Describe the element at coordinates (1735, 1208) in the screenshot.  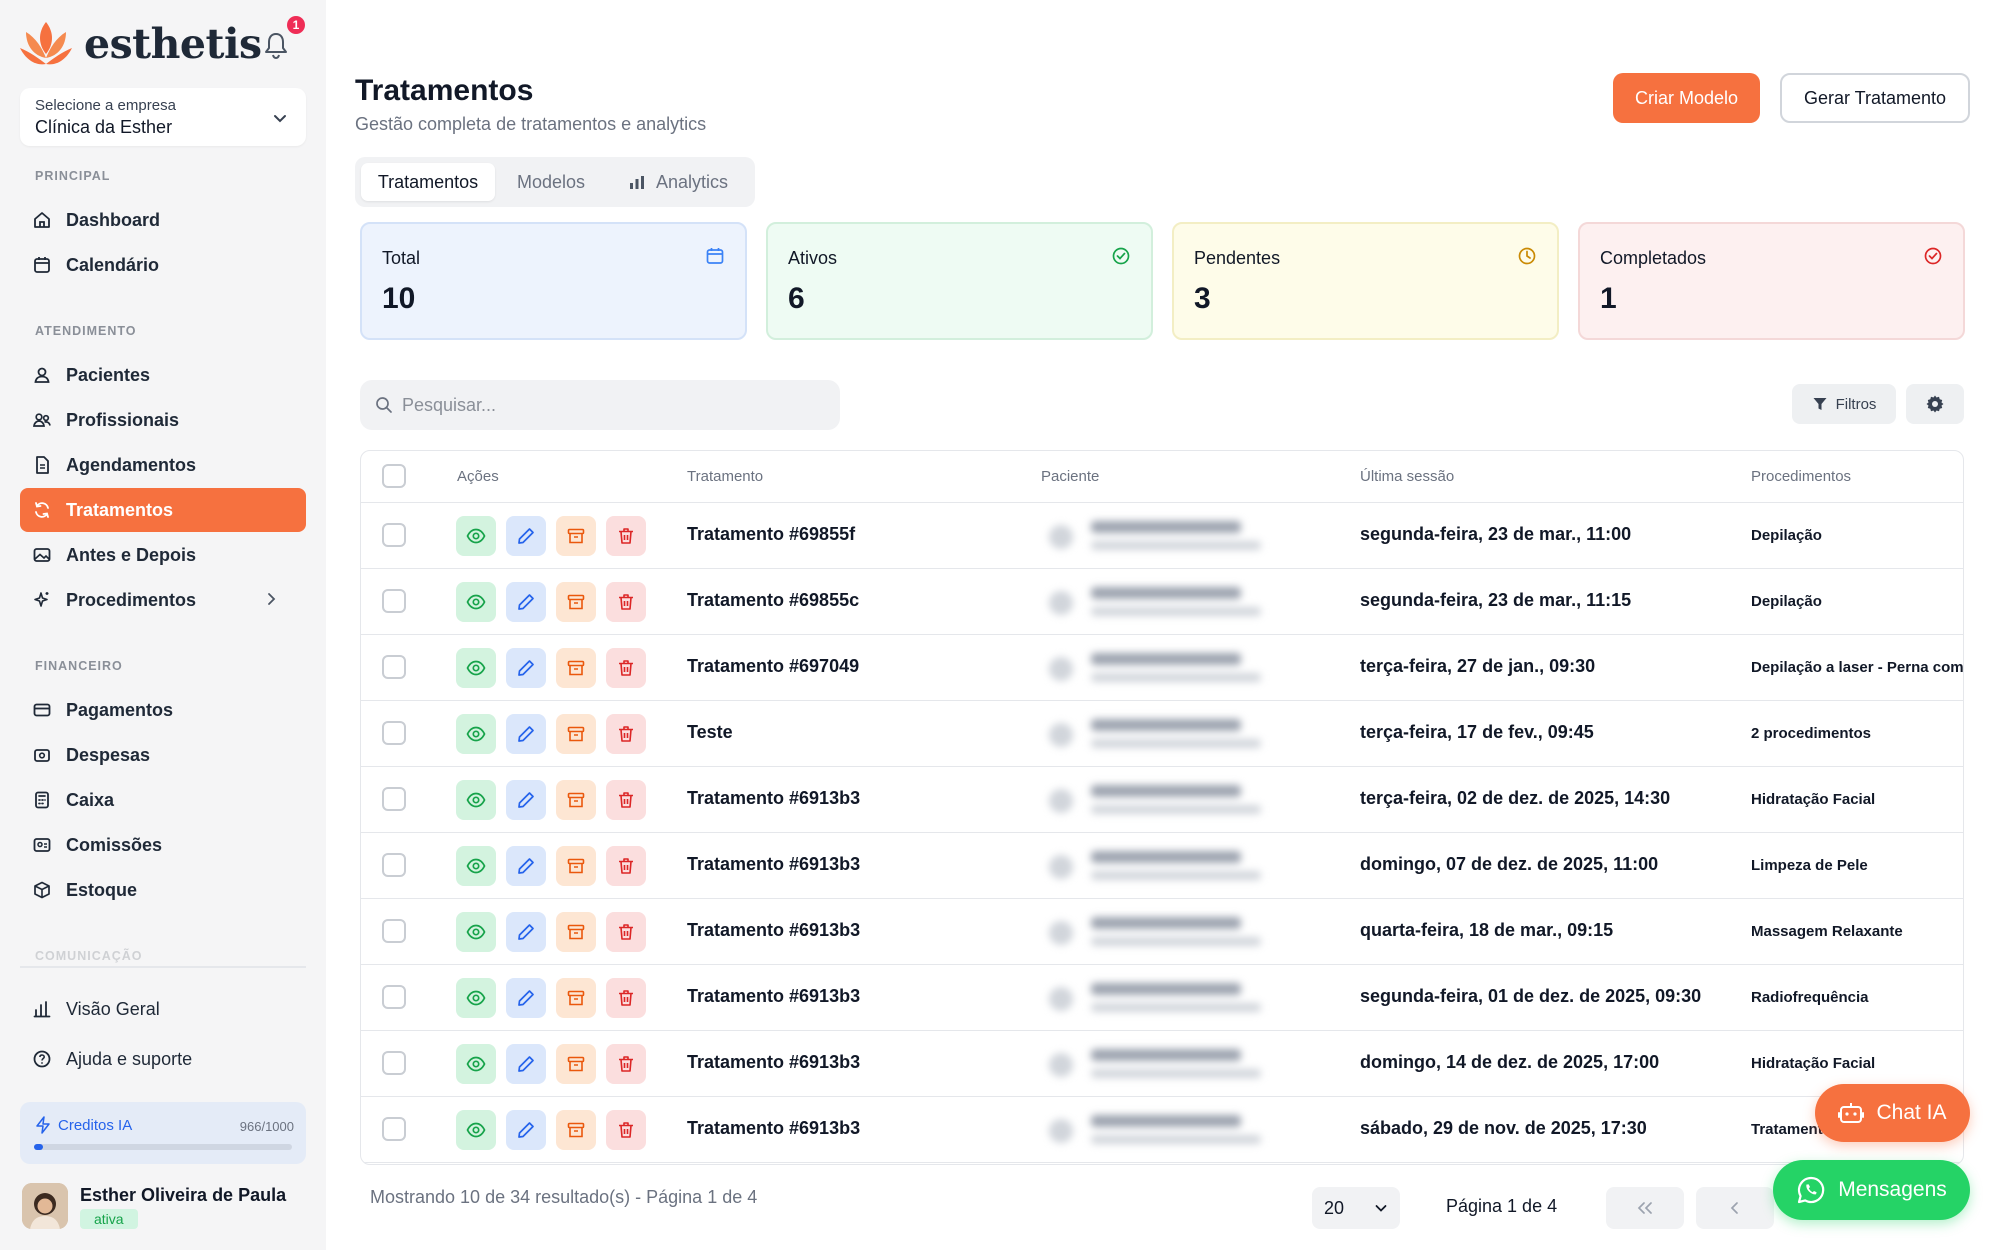
I see `previous-page-button` at that location.